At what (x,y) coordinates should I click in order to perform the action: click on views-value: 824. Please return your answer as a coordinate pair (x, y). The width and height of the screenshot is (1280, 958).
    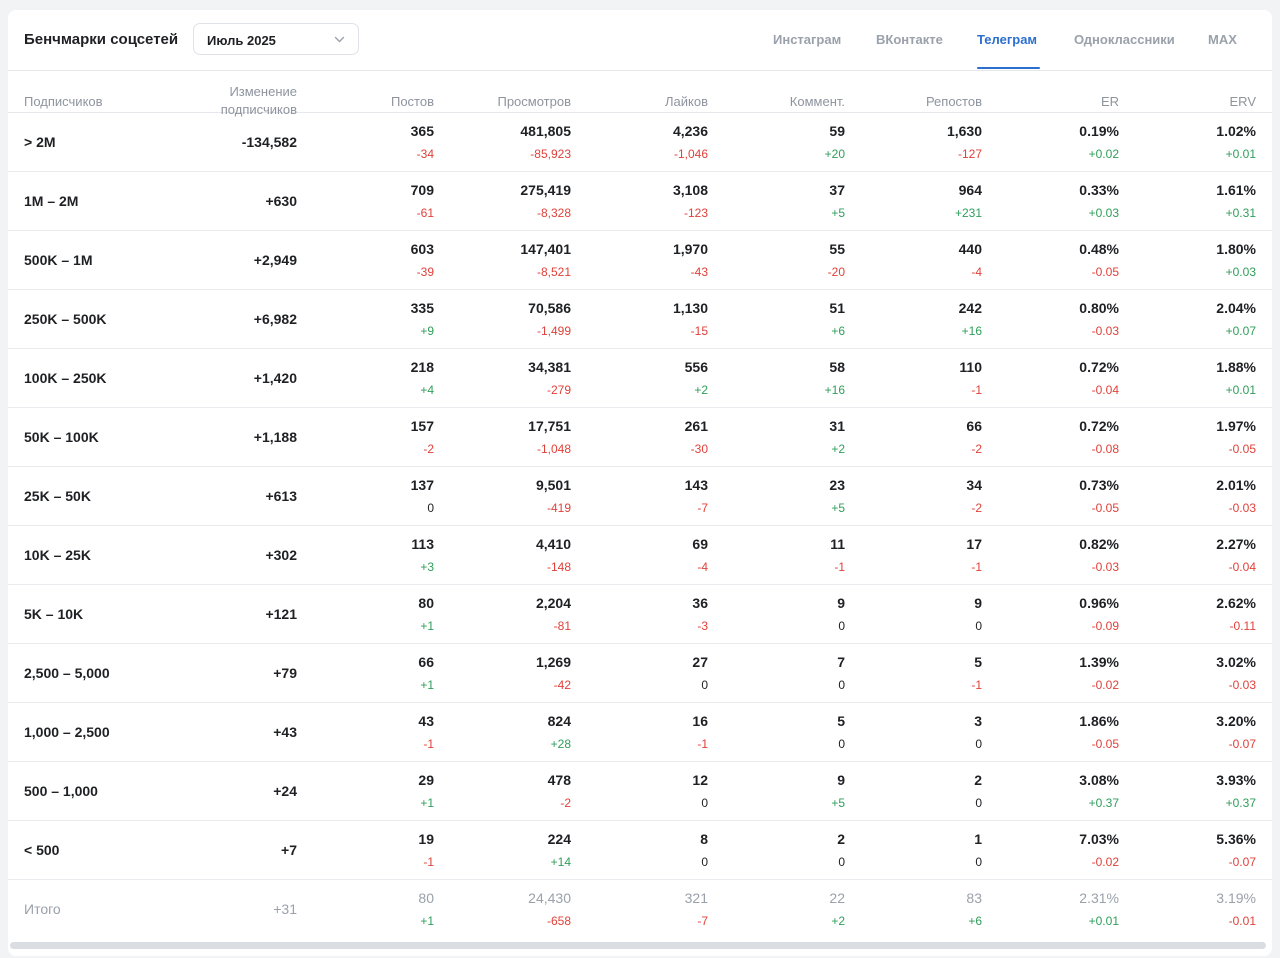
    Looking at the image, I should click on (559, 721).